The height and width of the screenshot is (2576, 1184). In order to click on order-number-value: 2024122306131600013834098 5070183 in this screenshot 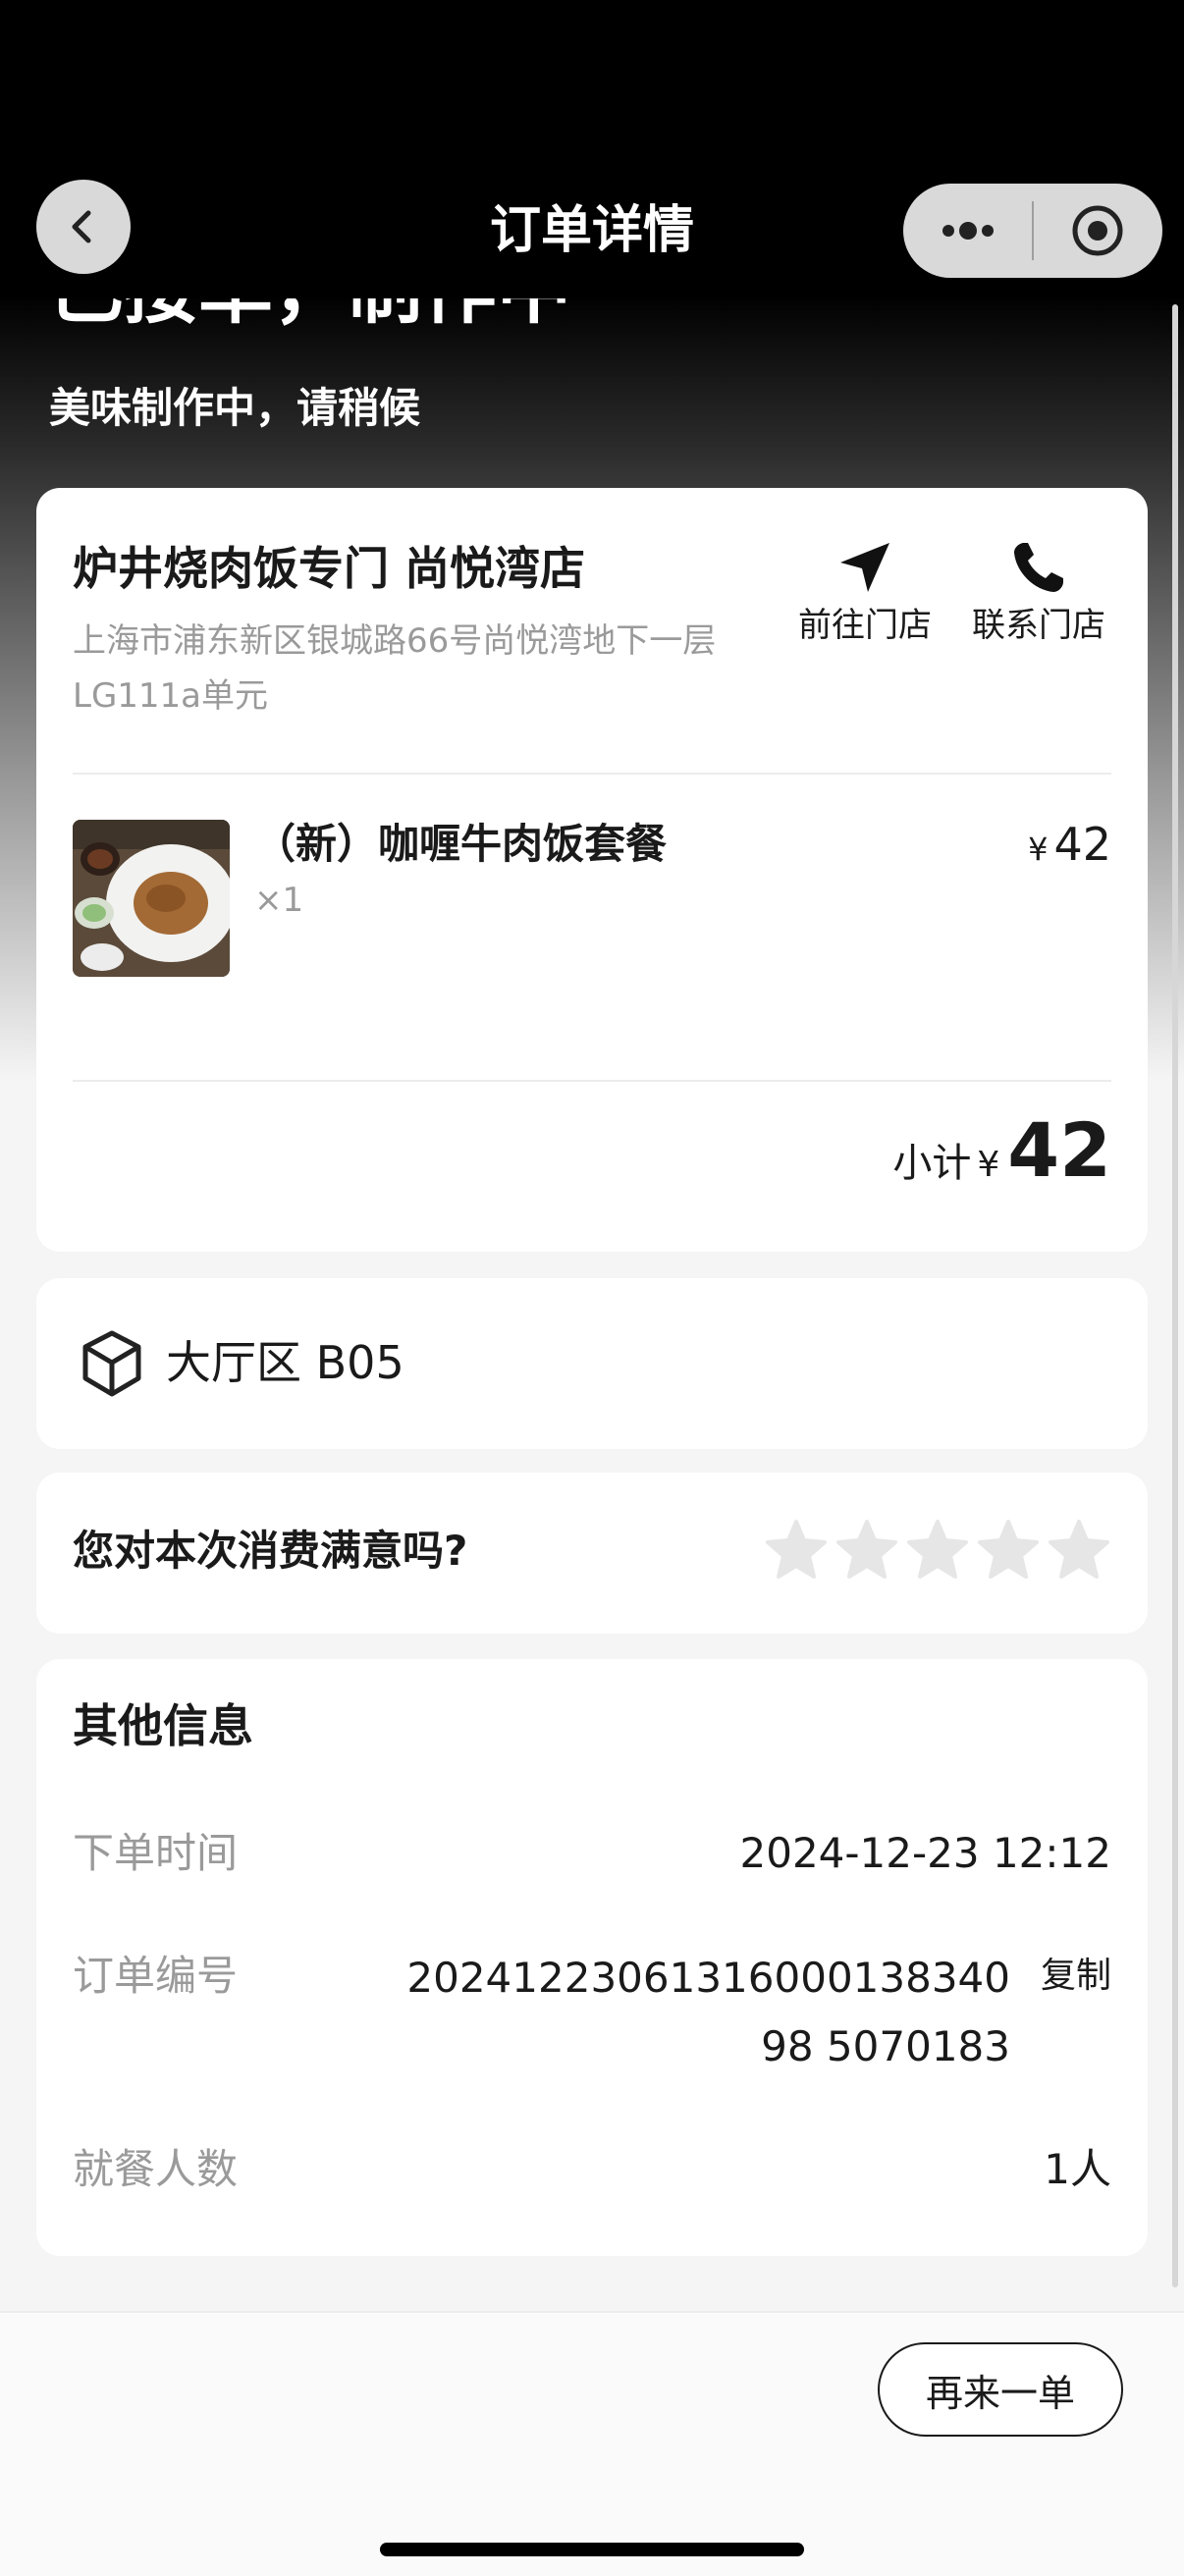, I will do `click(708, 2012)`.